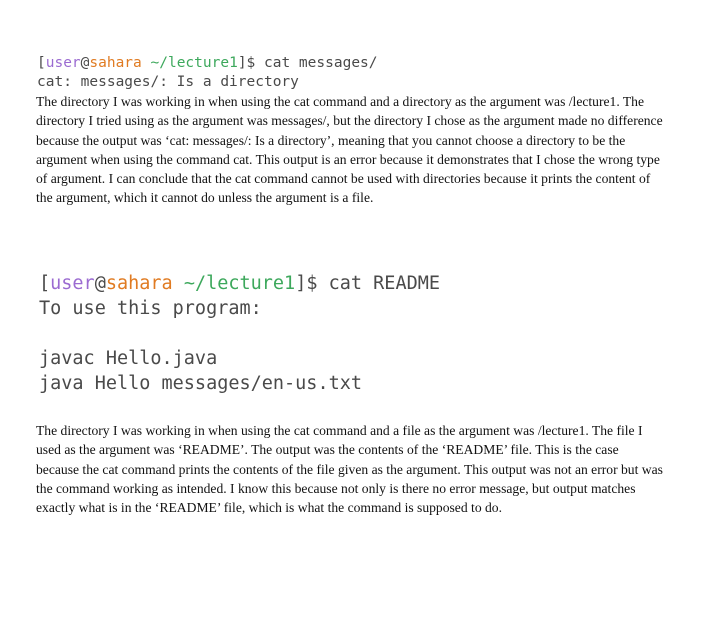  What do you see at coordinates (150, 308) in the screenshot?
I see `terminal-output-line: To use this program:` at bounding box center [150, 308].